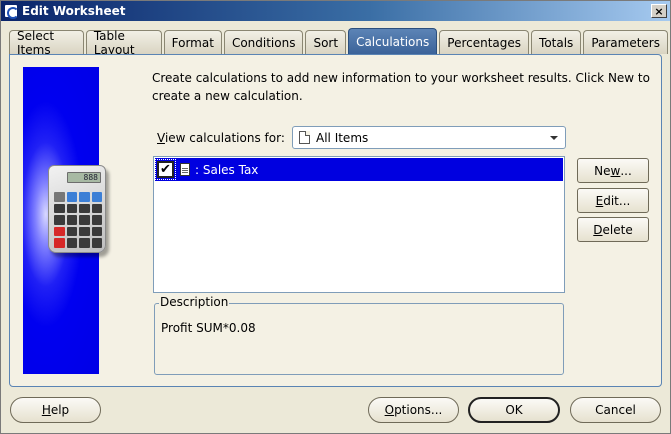  Describe the element at coordinates (613, 229) in the screenshot. I see `delete-button: Delete` at that location.